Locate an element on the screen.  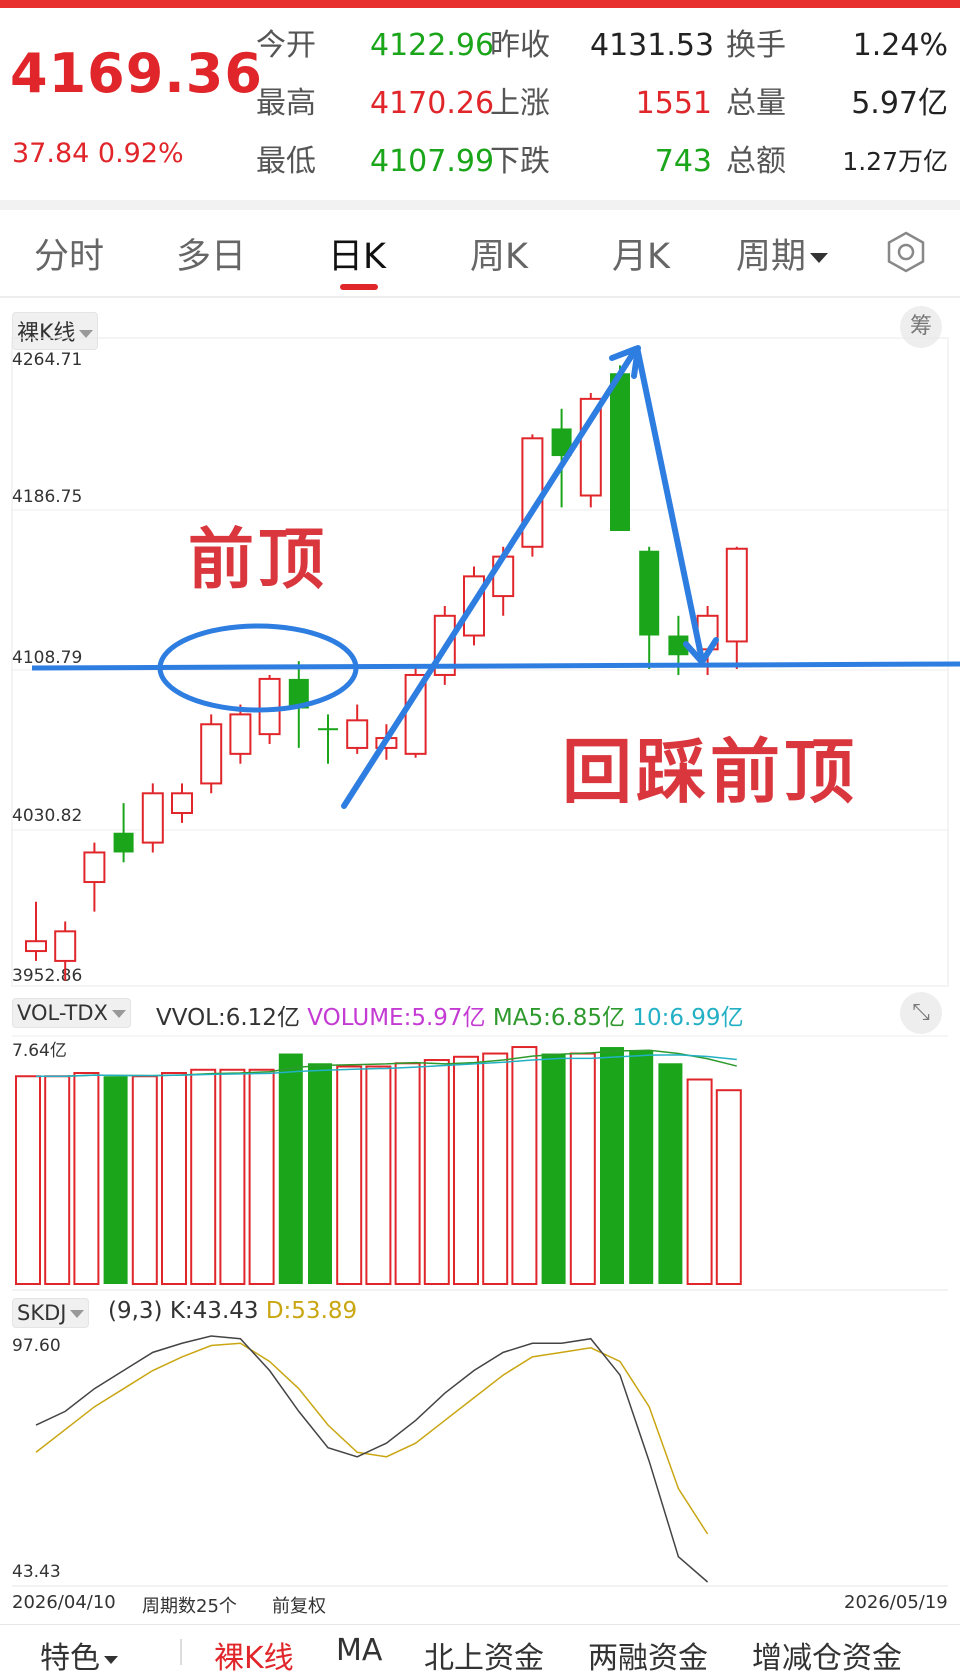
volume-bars is located at coordinates (378, 1166).